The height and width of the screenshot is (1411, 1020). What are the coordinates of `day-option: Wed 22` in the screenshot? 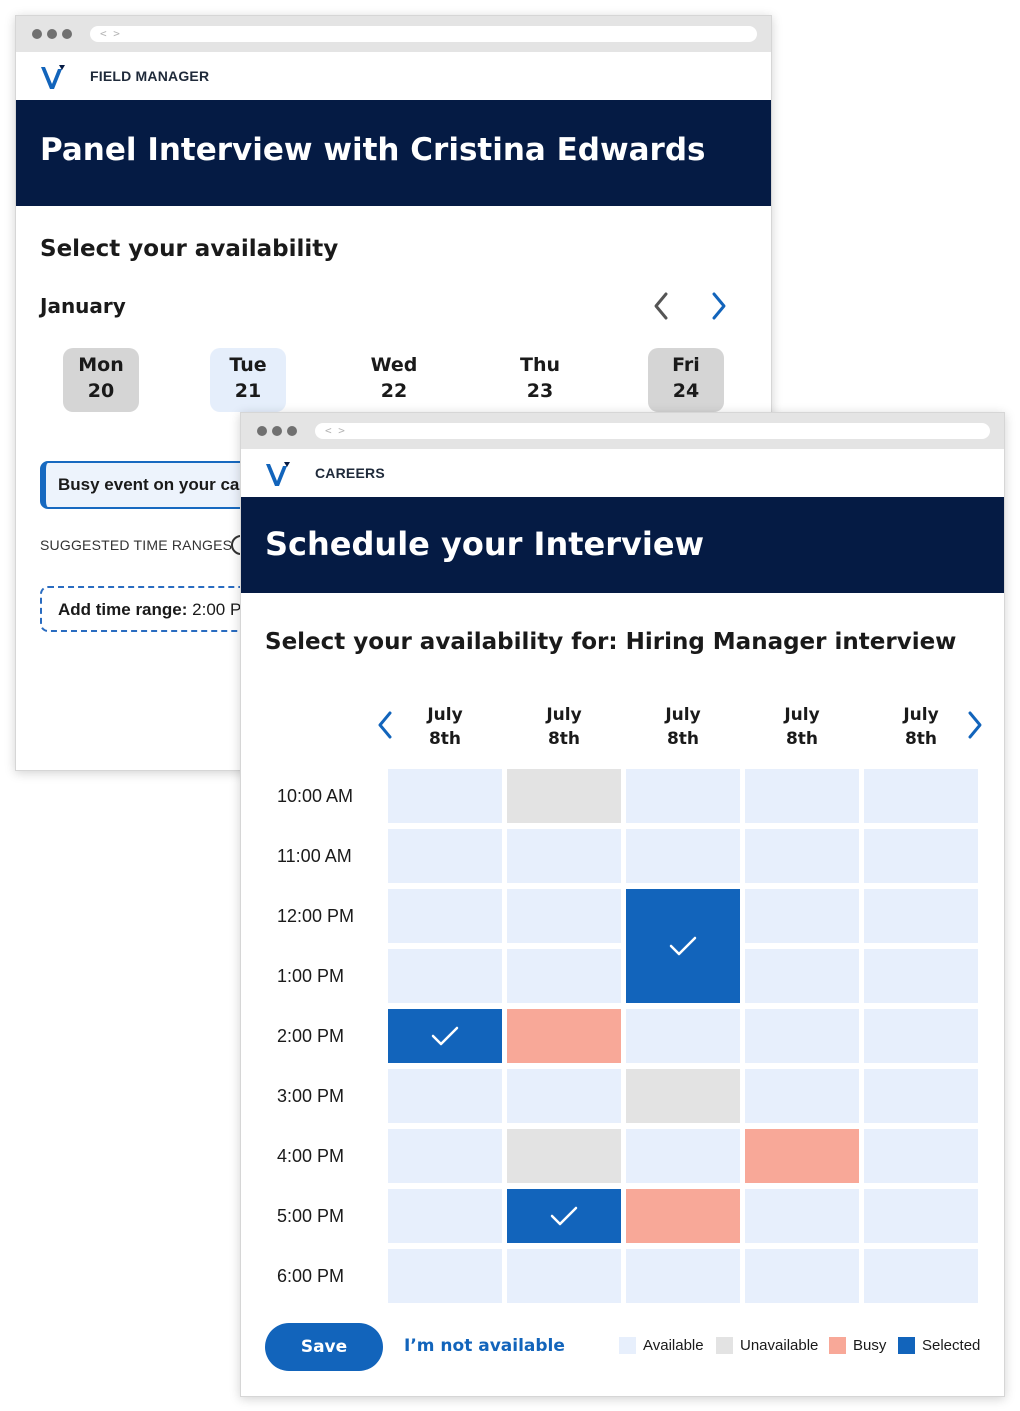 It's located at (394, 380).